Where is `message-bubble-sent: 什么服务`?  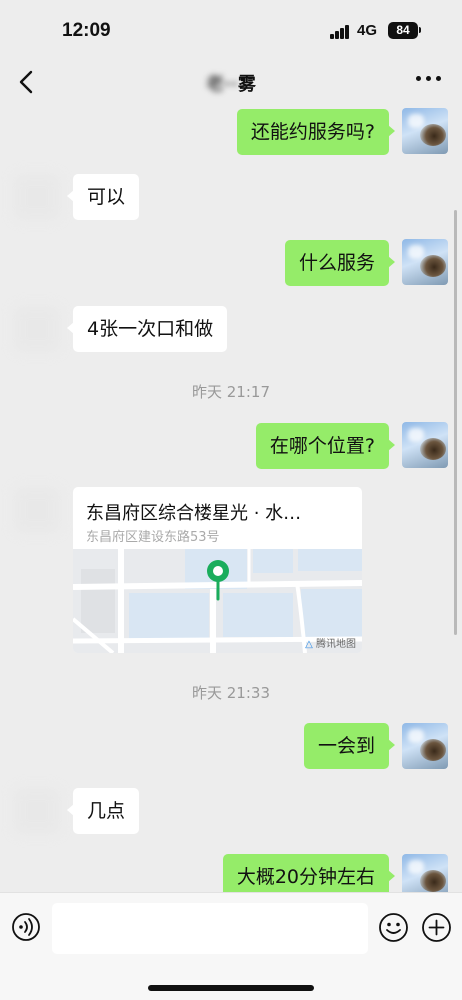
message-bubble-sent: 什么服务 is located at coordinates (340, 263).